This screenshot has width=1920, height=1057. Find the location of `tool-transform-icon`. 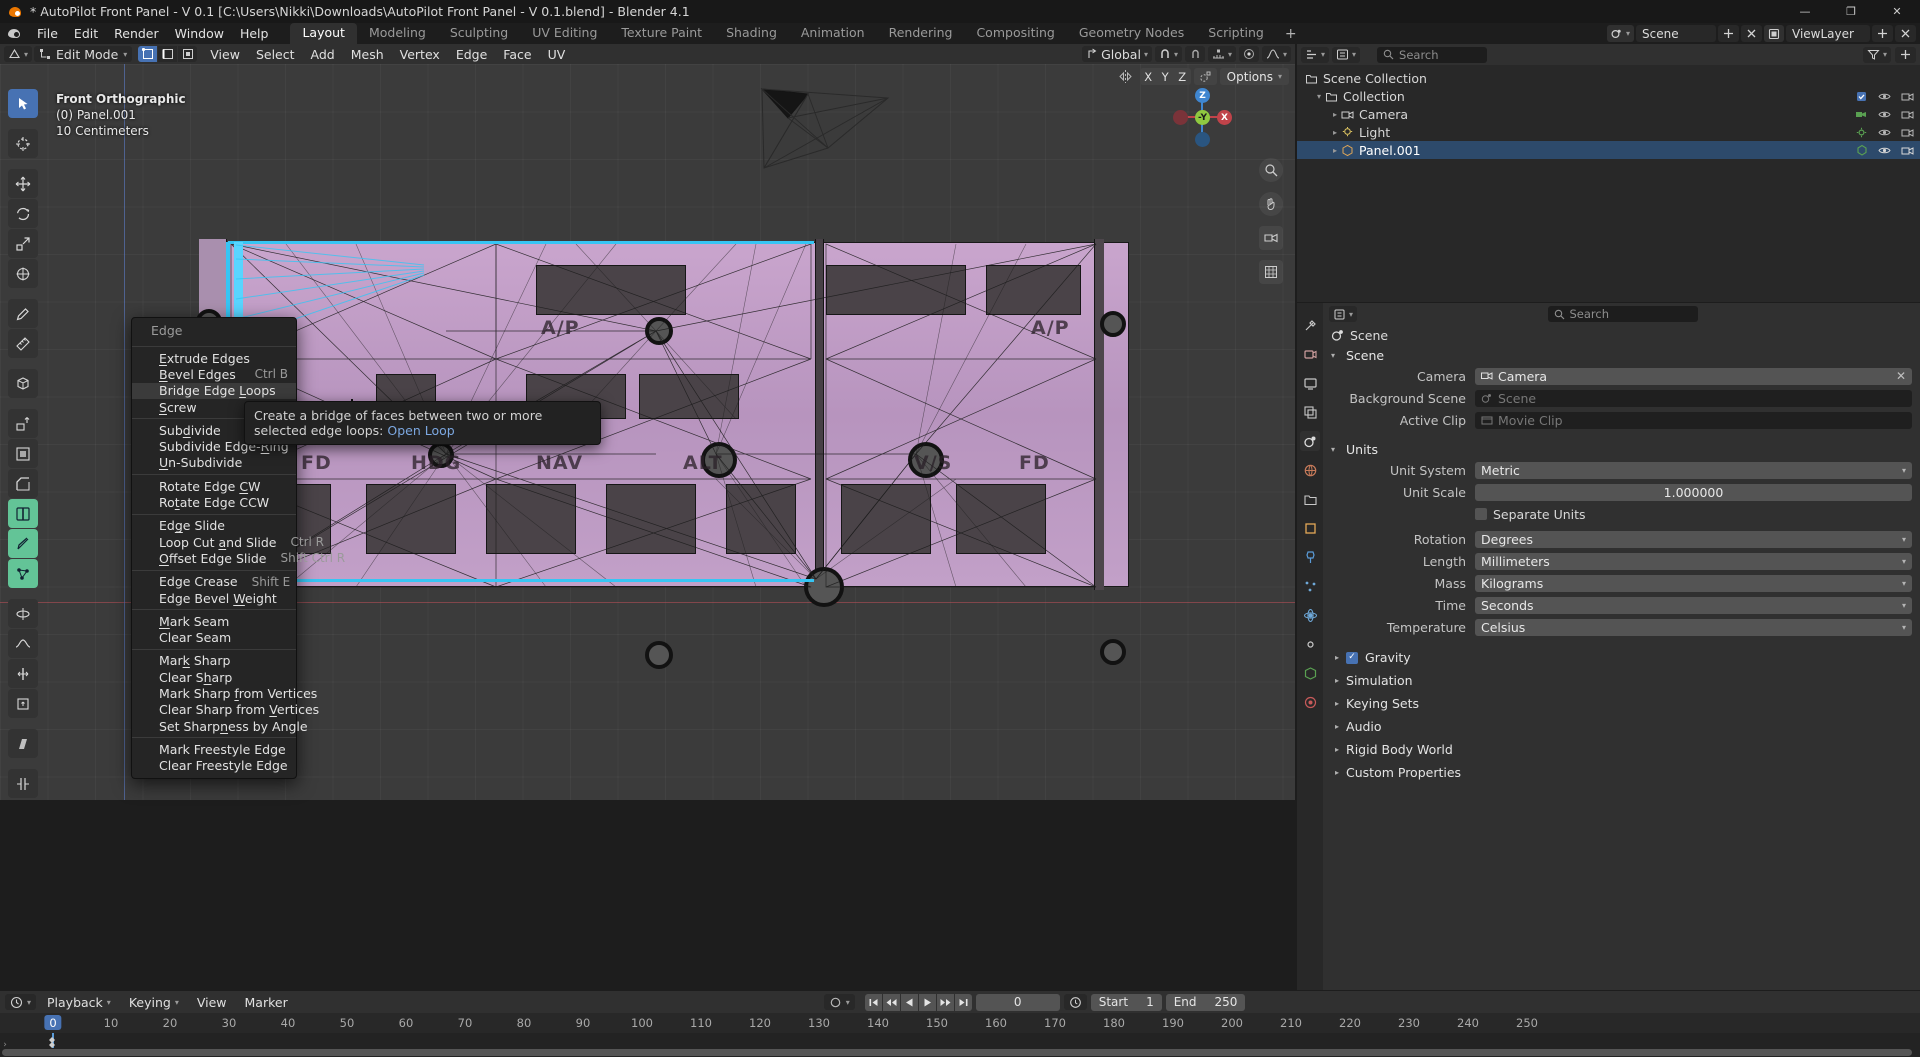

tool-transform-icon is located at coordinates (23, 273).